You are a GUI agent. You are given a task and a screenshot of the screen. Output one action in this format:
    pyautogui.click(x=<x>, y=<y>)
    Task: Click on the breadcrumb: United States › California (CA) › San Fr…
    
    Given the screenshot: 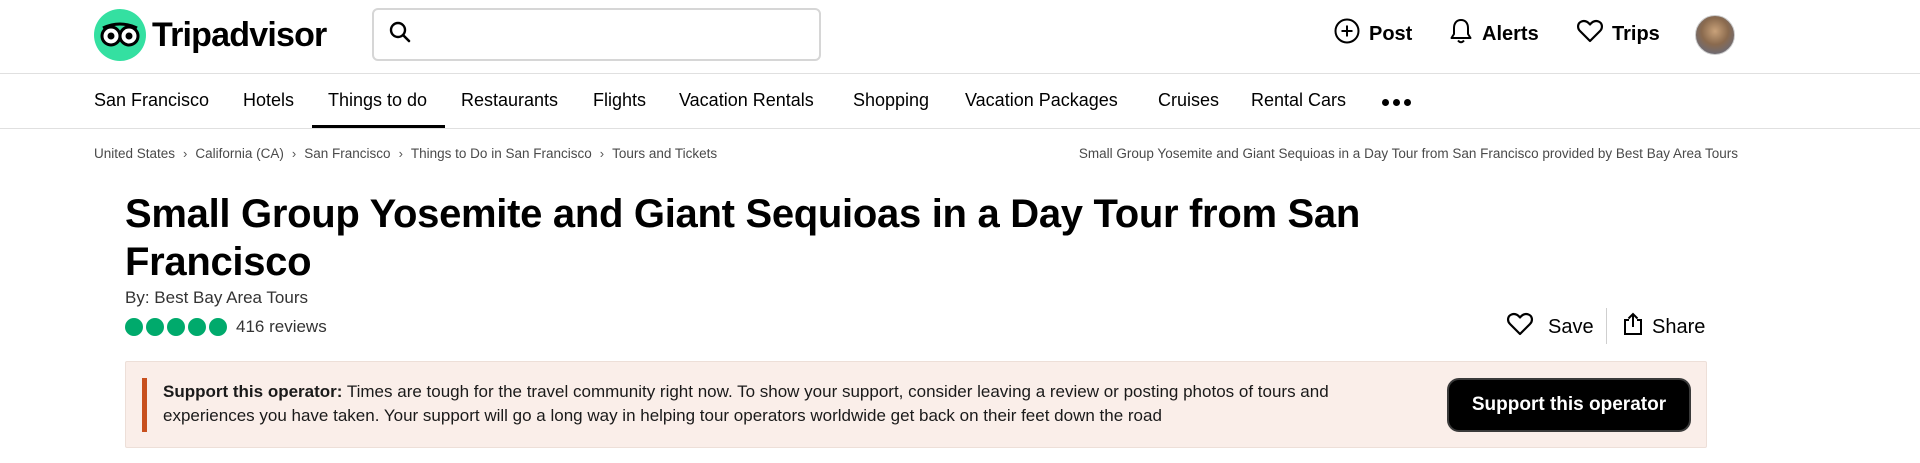 What is the action you would take?
    pyautogui.click(x=405, y=153)
    